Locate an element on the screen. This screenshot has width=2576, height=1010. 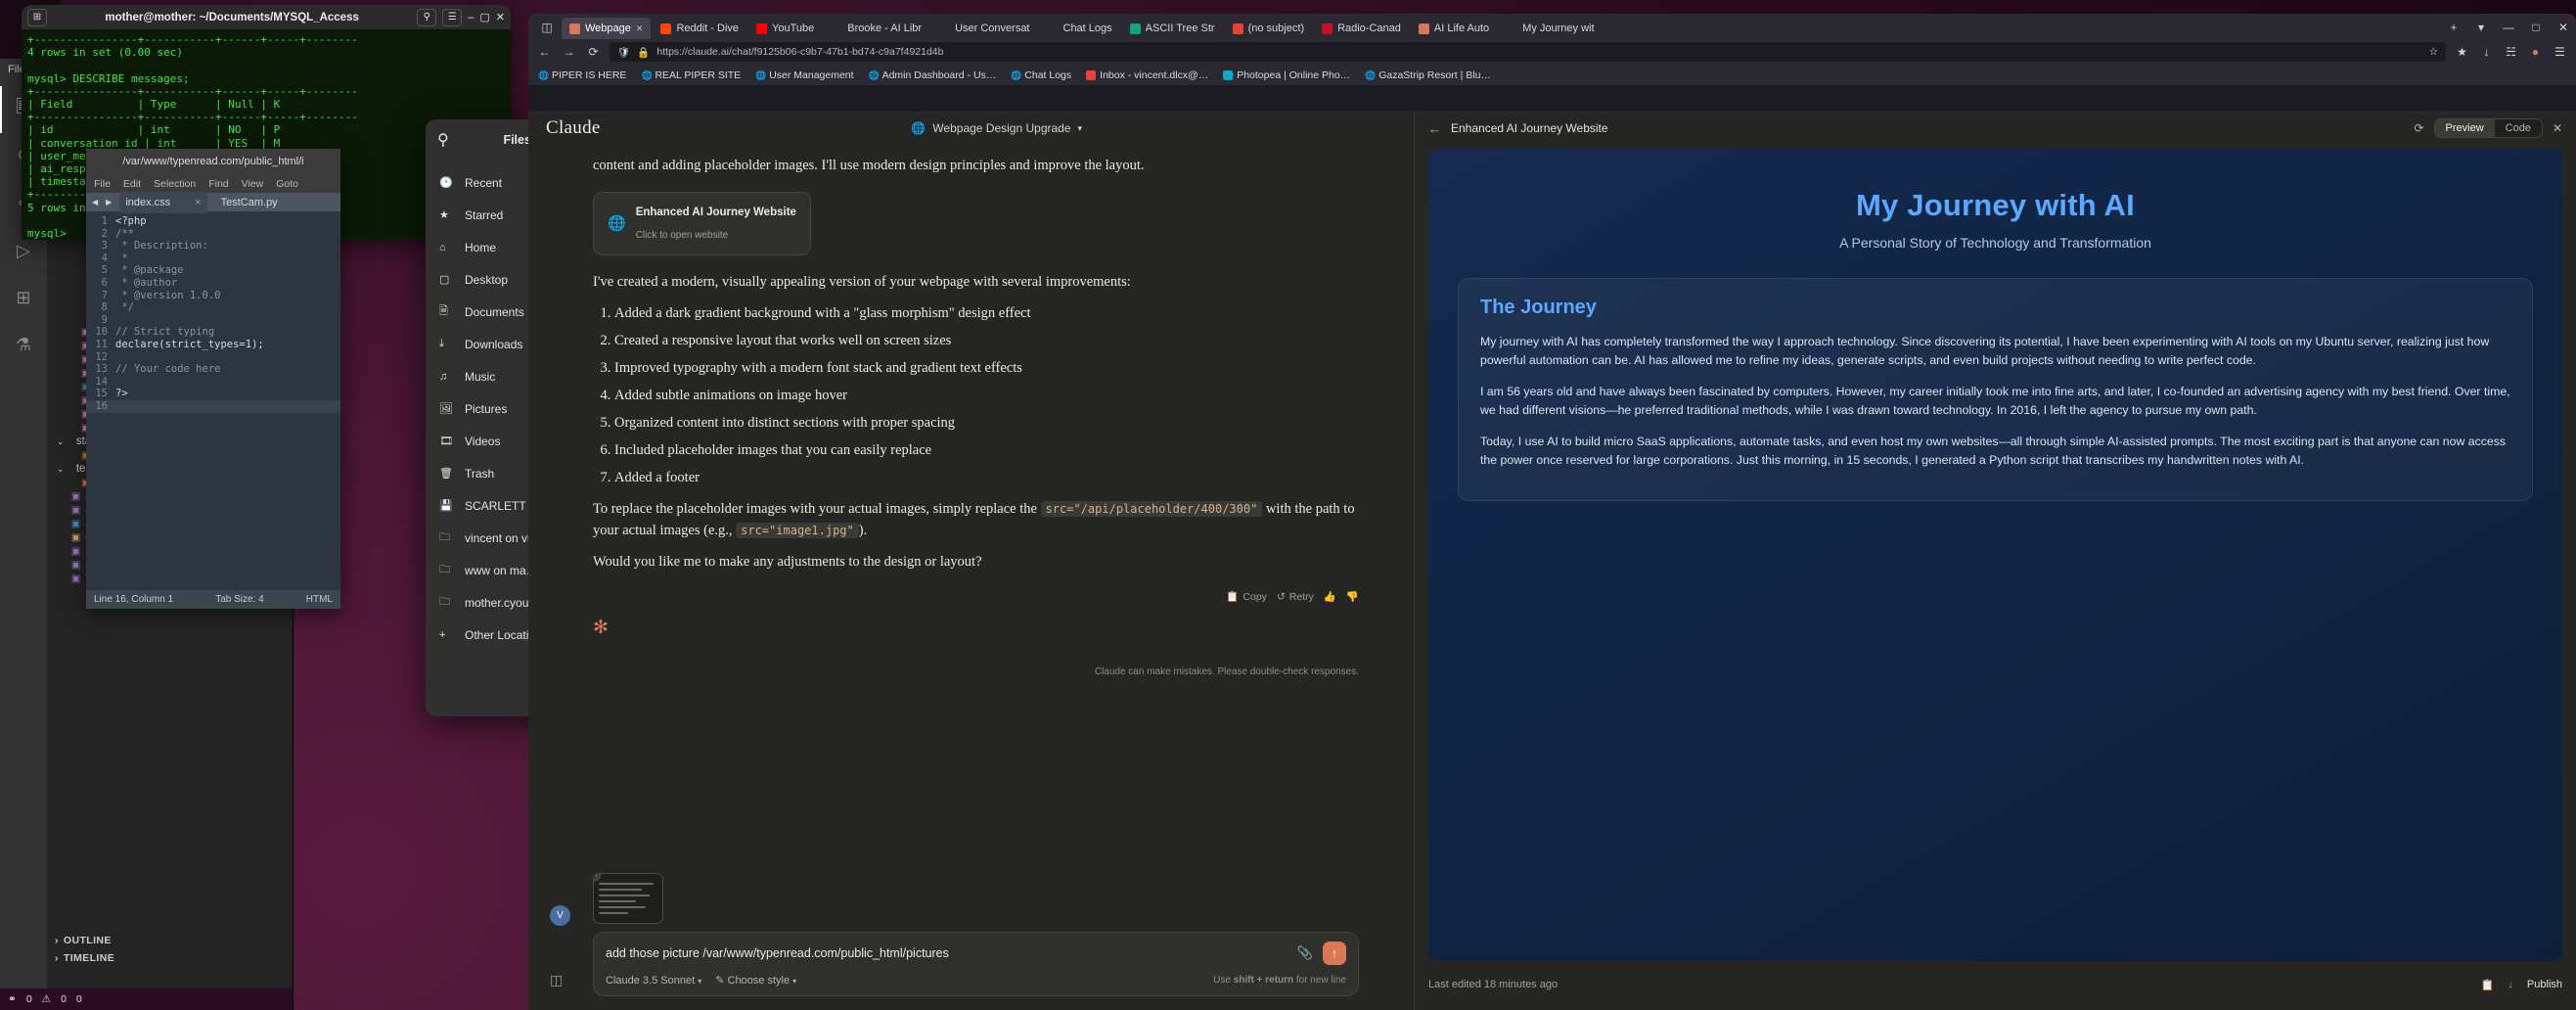
editor-menu-goto: Goto is located at coordinates (287, 184).